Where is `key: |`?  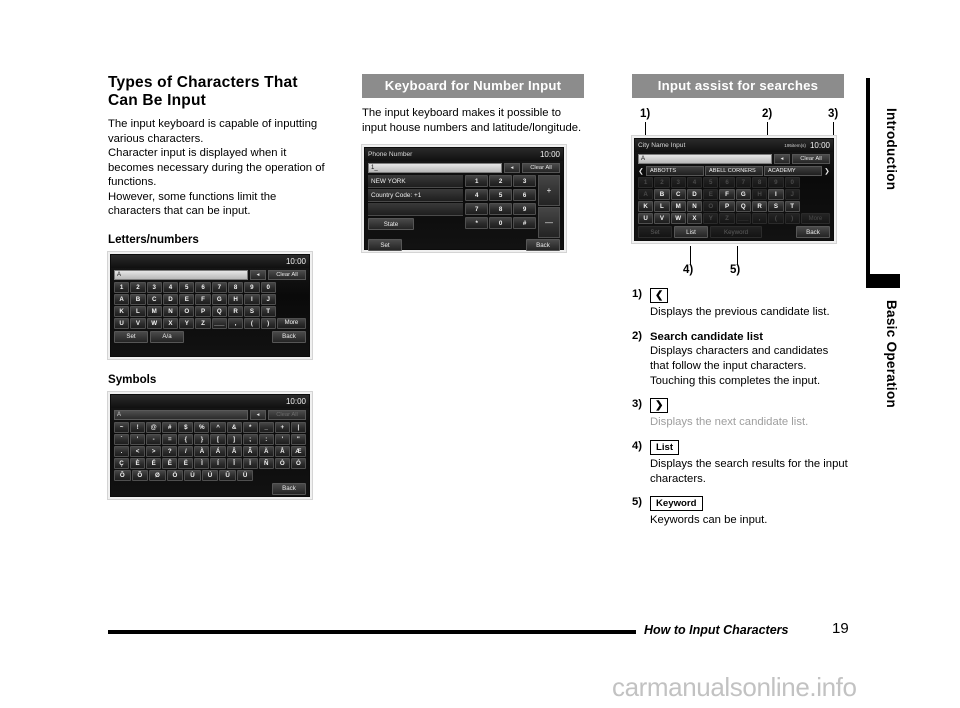 key: | is located at coordinates (298, 427).